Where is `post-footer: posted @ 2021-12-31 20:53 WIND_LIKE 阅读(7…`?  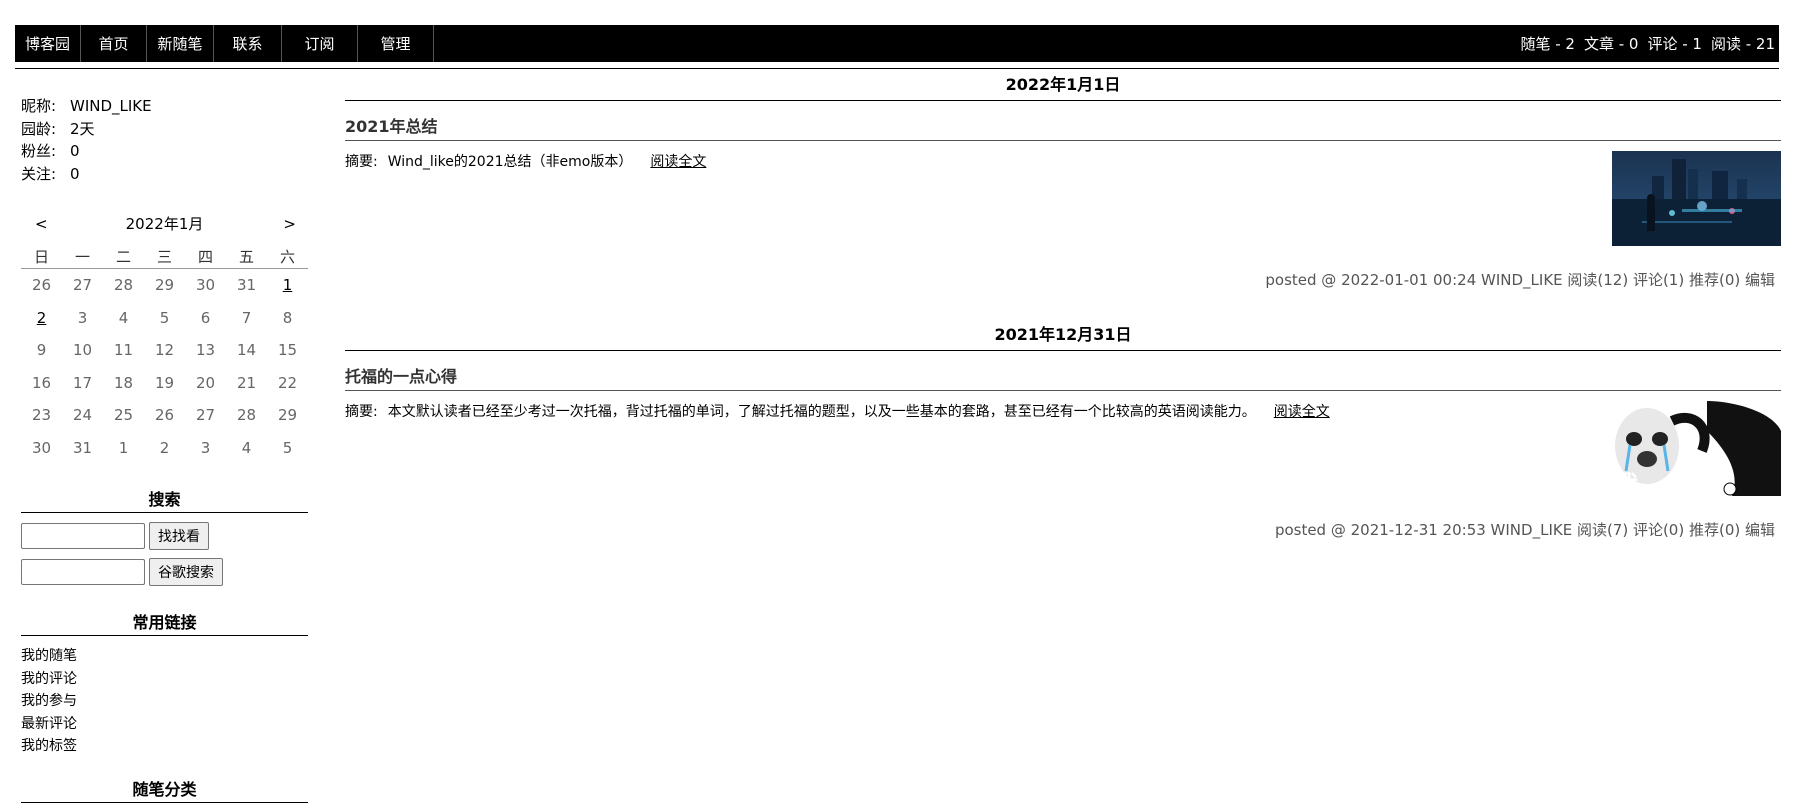 post-footer: posted @ 2021-12-31 20:53 WIND_LIKE 阅读(7… is located at coordinates (1524, 530).